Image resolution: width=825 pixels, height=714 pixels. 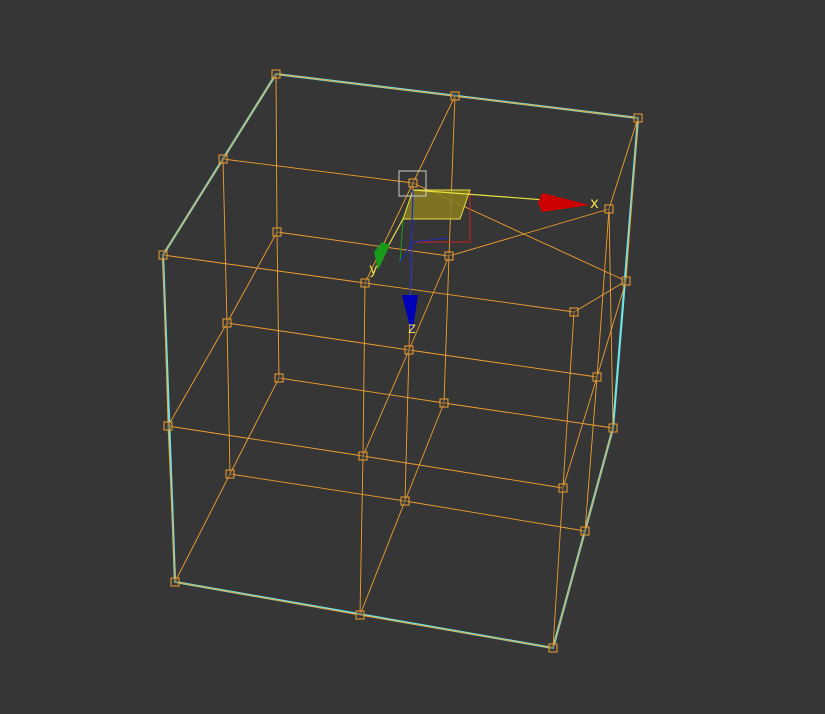 What do you see at coordinates (412, 328) in the screenshot?
I see `z-axis-label: z` at bounding box center [412, 328].